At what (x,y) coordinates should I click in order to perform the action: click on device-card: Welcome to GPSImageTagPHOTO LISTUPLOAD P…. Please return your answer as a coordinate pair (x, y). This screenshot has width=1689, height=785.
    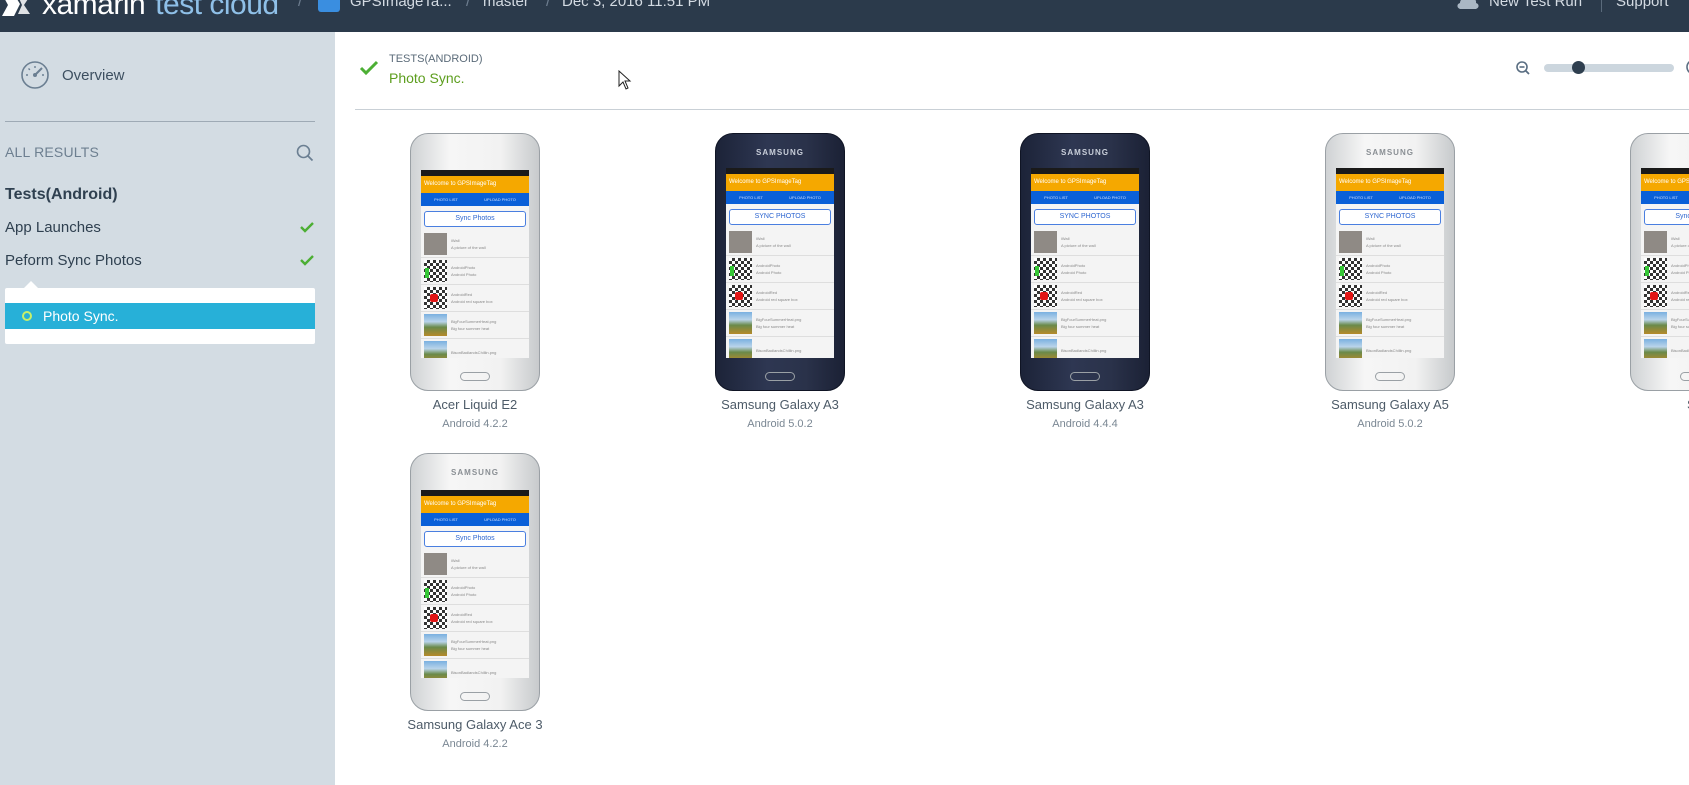
    Looking at the image, I should click on (1642, 275).